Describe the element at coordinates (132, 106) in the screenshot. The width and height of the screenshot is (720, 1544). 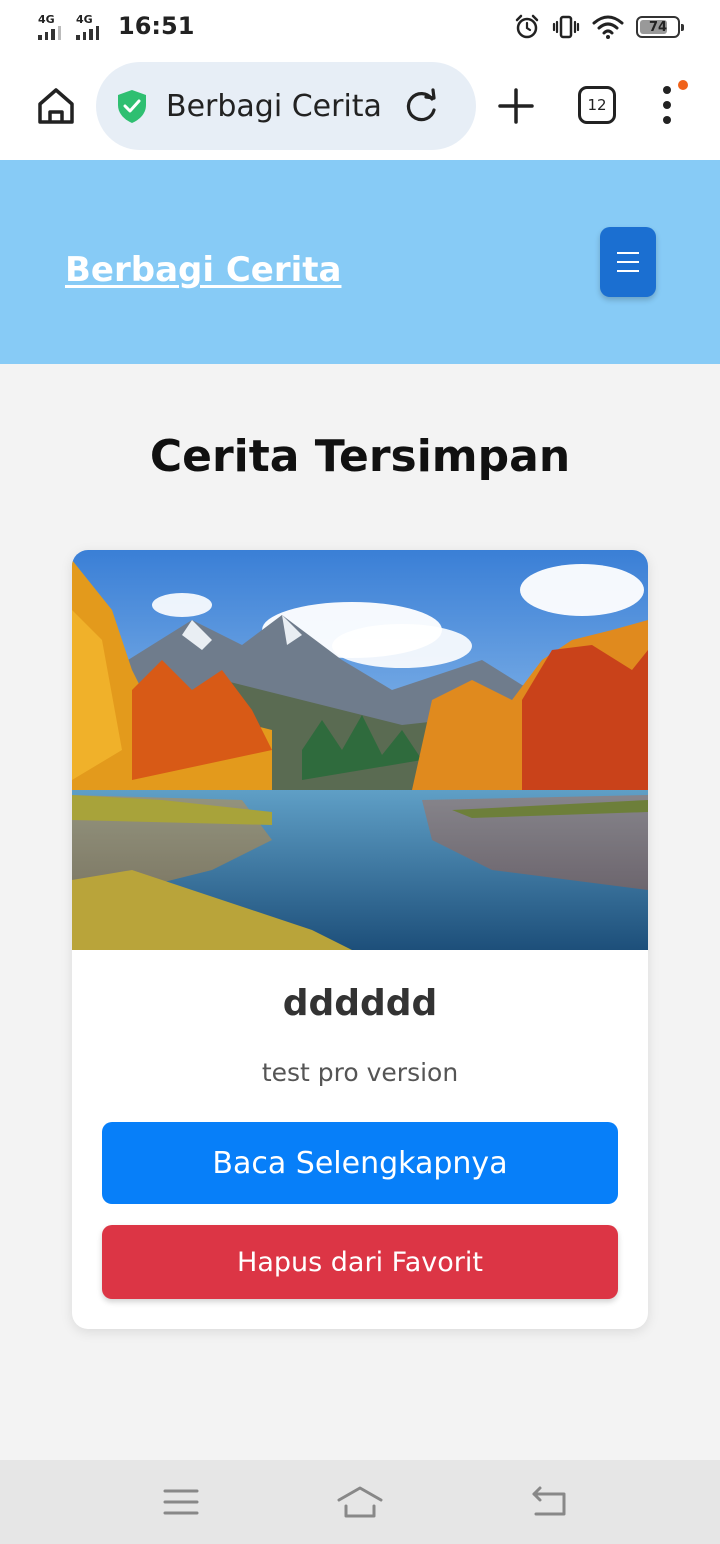
I see `secure-shield-icon` at that location.